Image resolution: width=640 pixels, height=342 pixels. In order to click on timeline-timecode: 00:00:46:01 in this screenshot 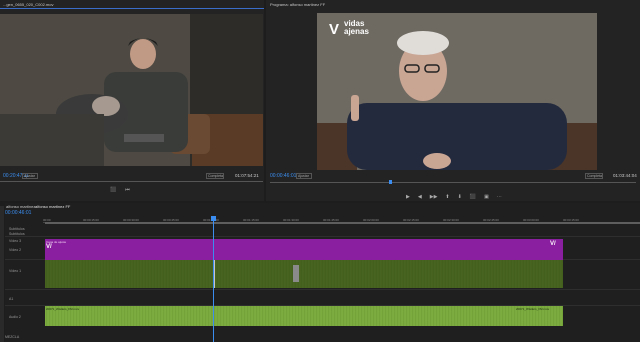, I will do `click(18, 213)`.